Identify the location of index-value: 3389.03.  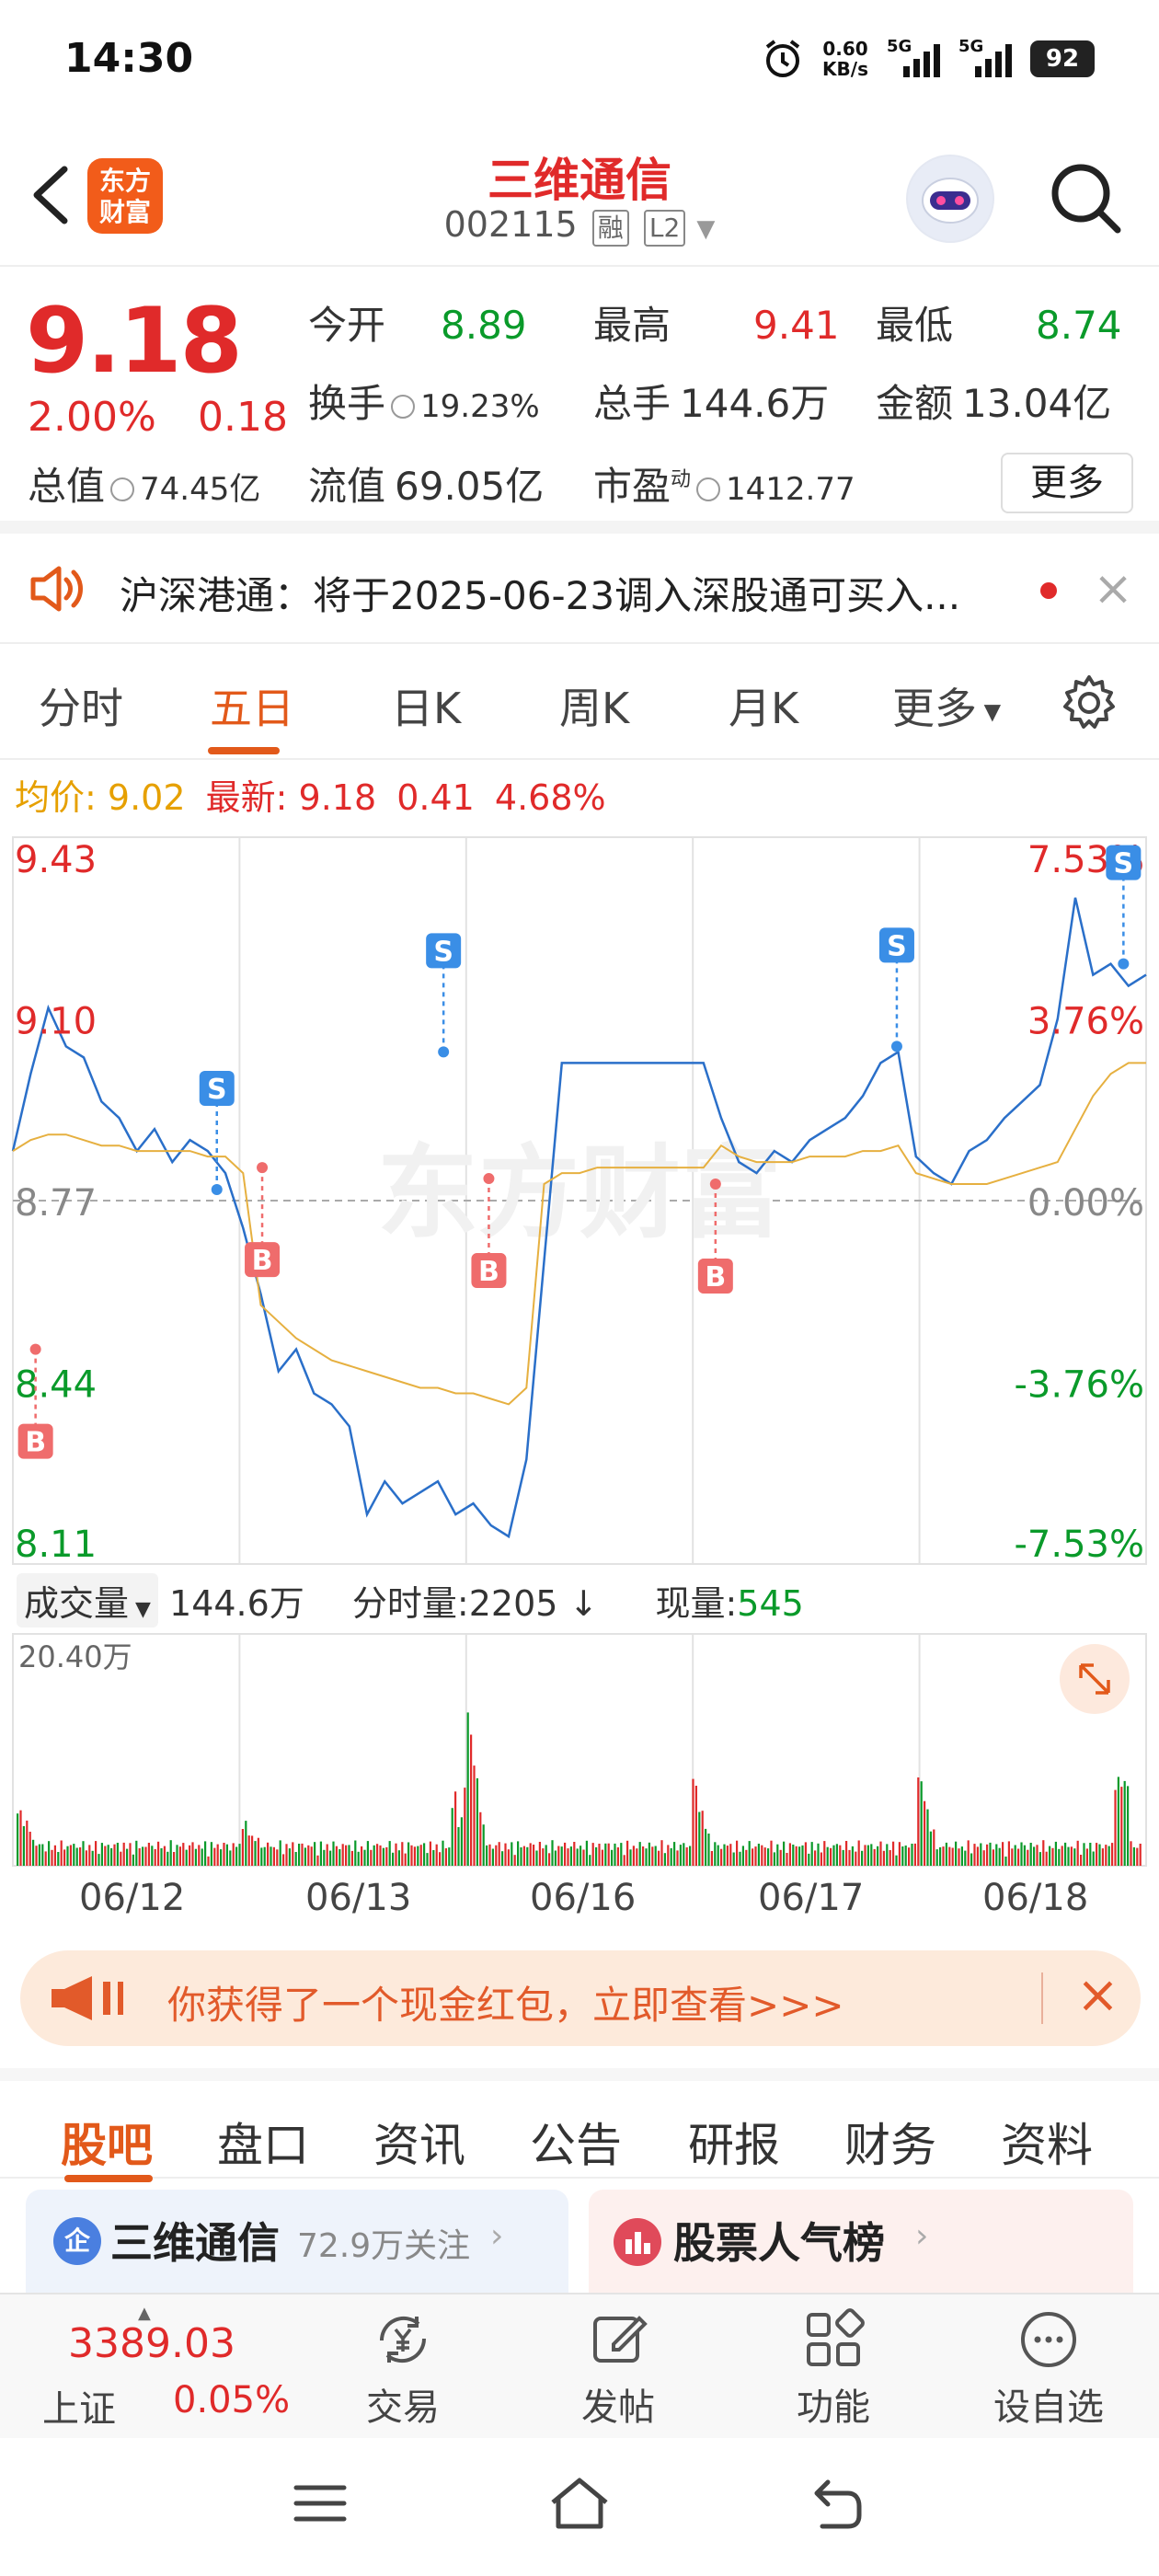
(151, 2343).